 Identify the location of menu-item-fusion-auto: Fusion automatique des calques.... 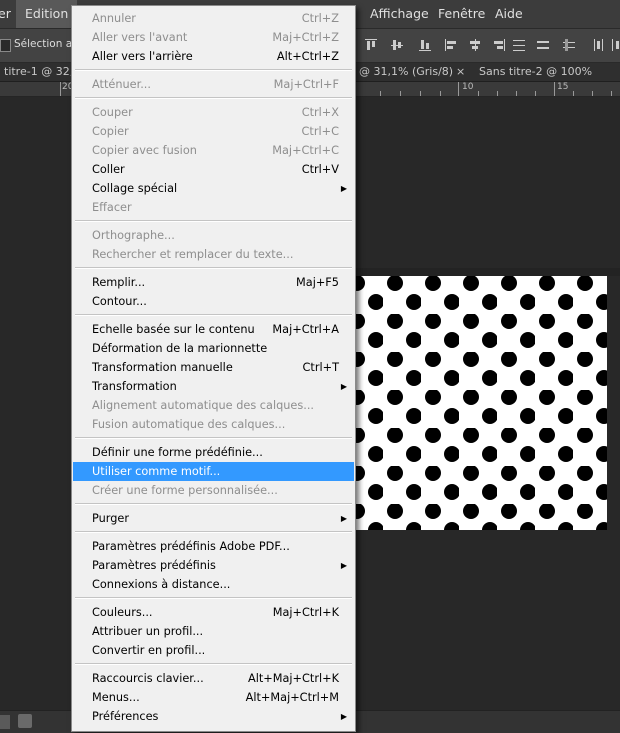
(213, 424).